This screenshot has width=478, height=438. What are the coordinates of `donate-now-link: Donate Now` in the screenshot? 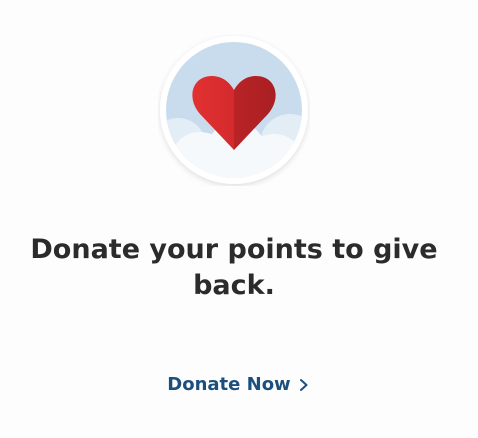 It's located at (238, 385).